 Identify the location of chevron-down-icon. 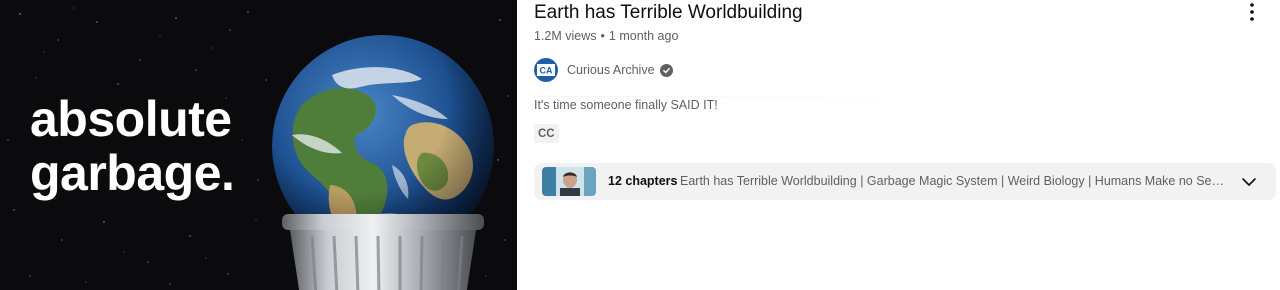
(1249, 182).